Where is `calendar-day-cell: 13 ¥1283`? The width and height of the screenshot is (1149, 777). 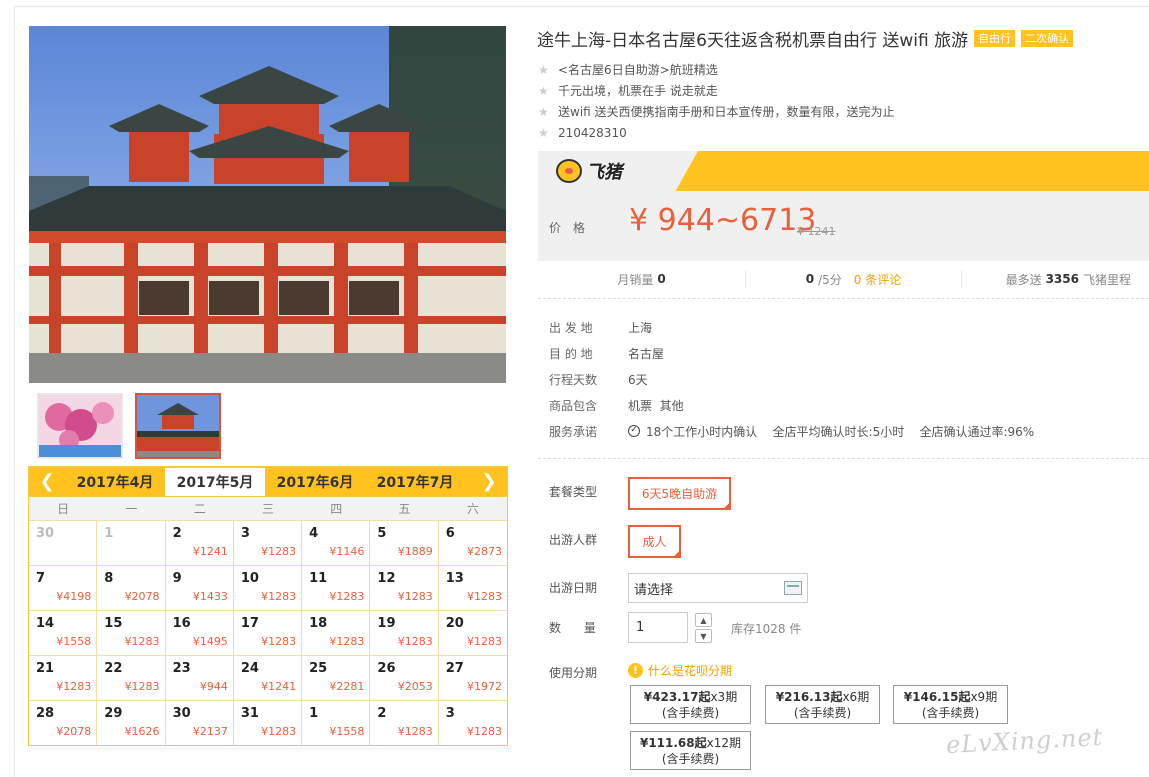 calendar-day-cell: 13 ¥1283 is located at coordinates (472, 587).